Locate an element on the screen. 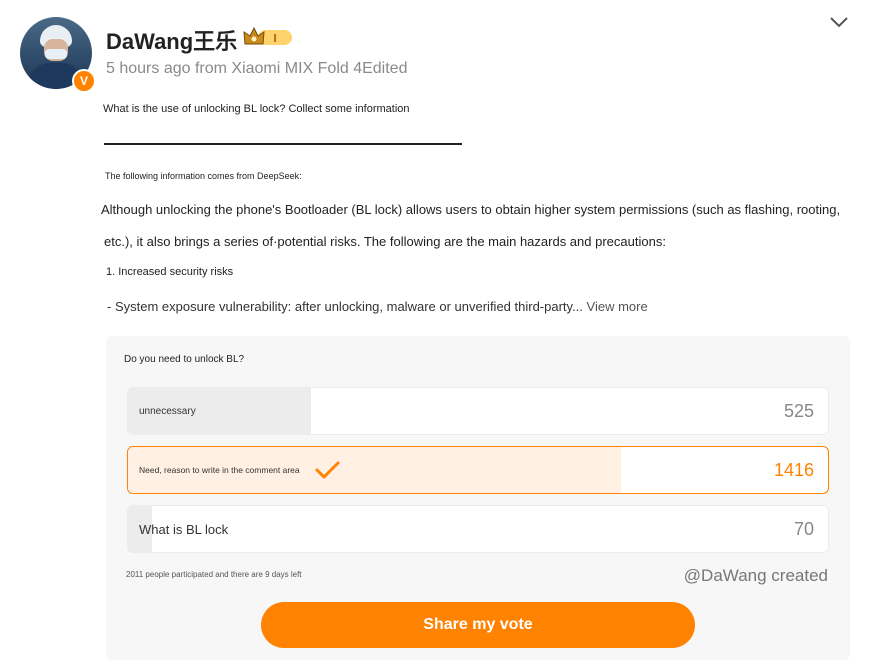 Image resolution: width=869 pixels, height=660 pixels. poll-option-count: 1416 is located at coordinates (793, 469).